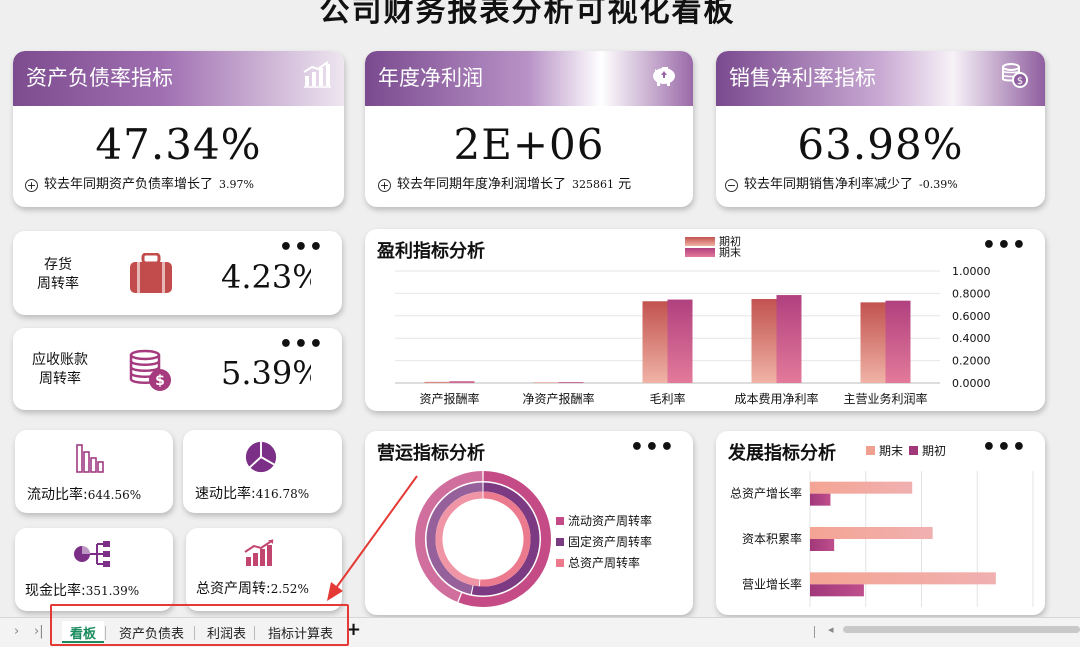 This screenshot has height=647, width=1080. Describe the element at coordinates (259, 552) in the screenshot. I see `growth-bars-icon` at that location.